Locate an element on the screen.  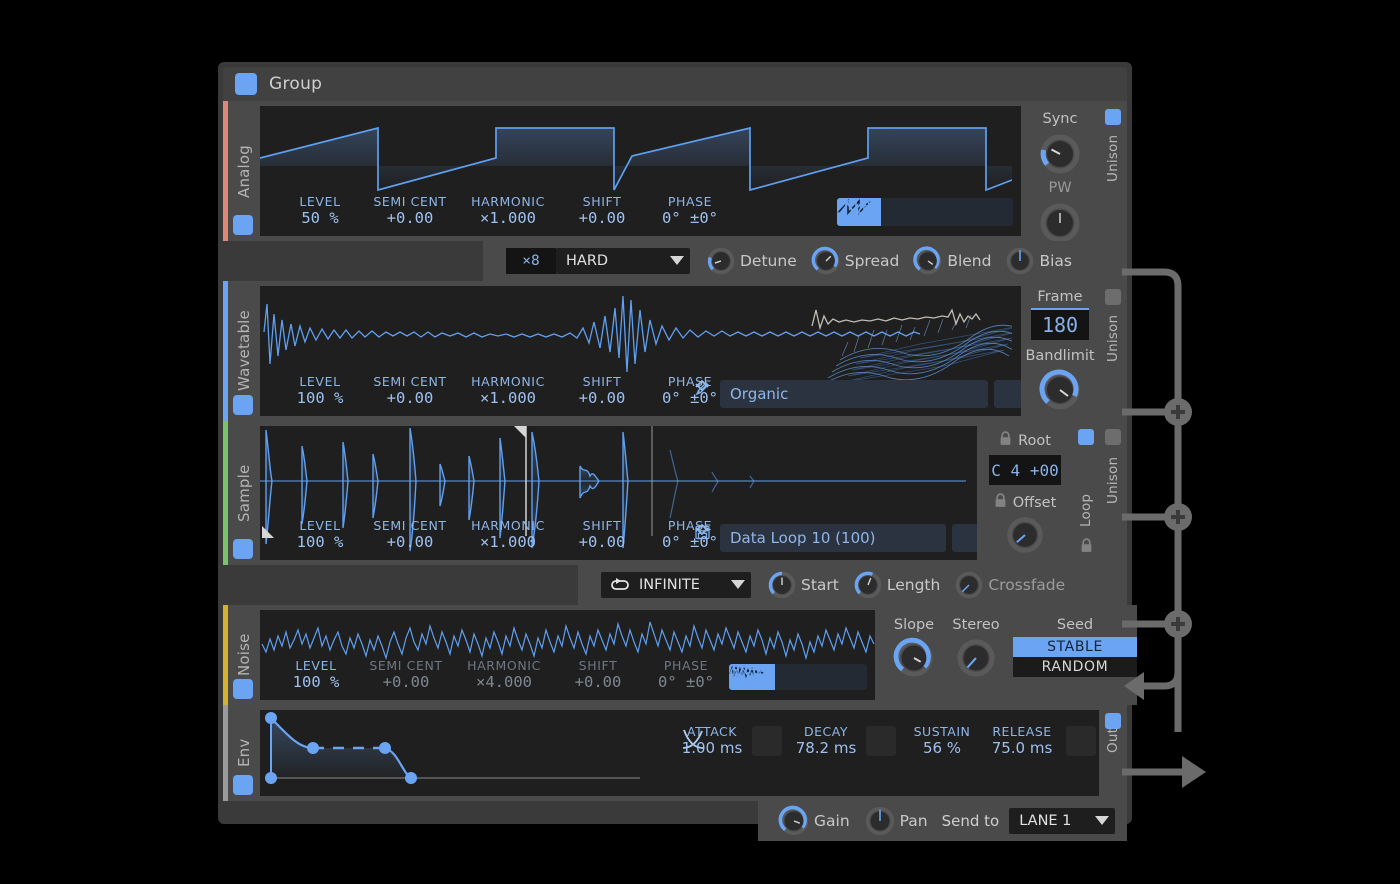
env-release-label: RELEASE is located at coordinates (1022, 731).